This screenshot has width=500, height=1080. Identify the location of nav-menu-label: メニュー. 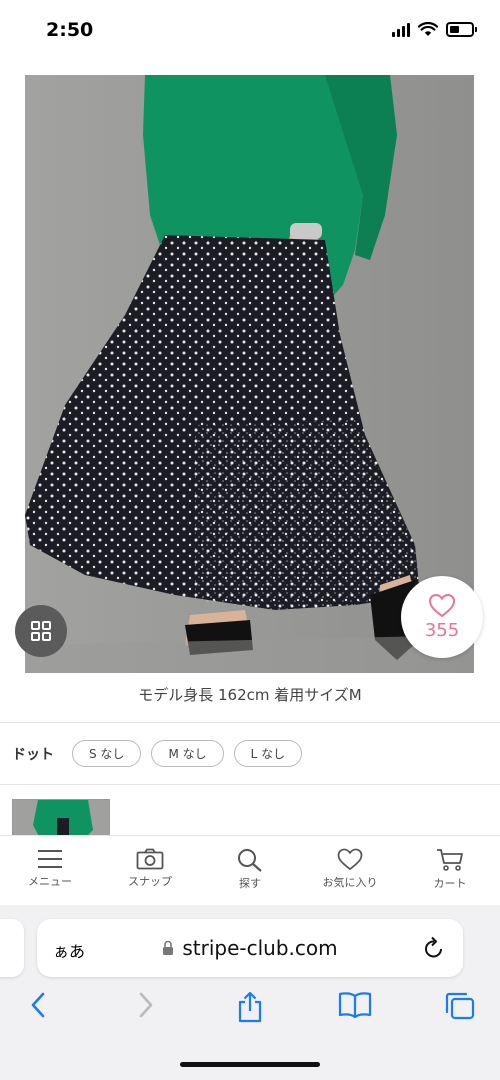
(50, 881).